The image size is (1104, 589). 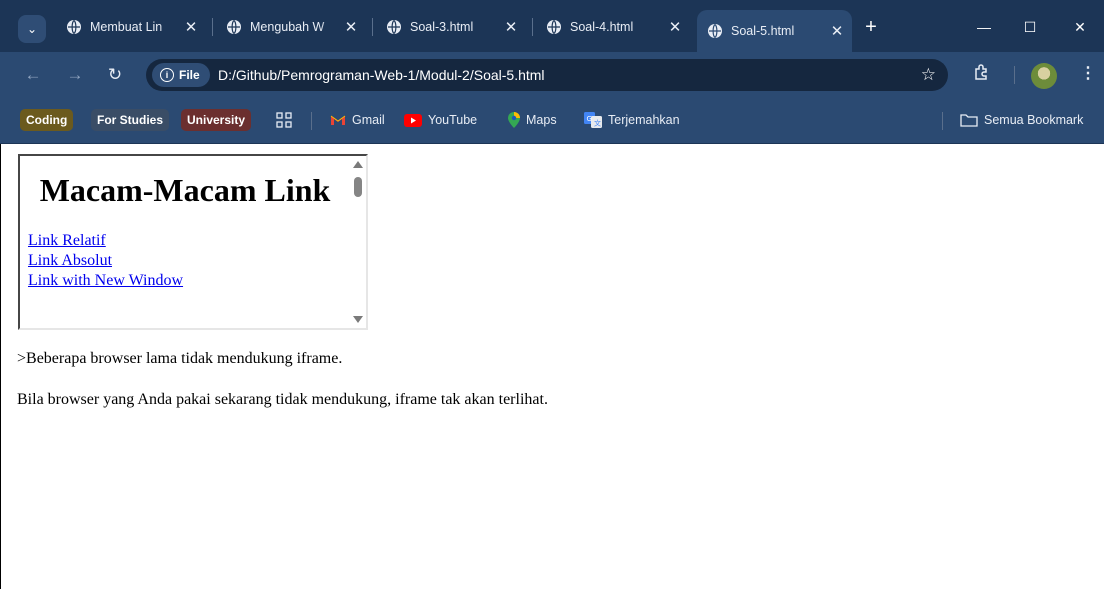 I want to click on close-window-button: ✕, so click(x=1080, y=27).